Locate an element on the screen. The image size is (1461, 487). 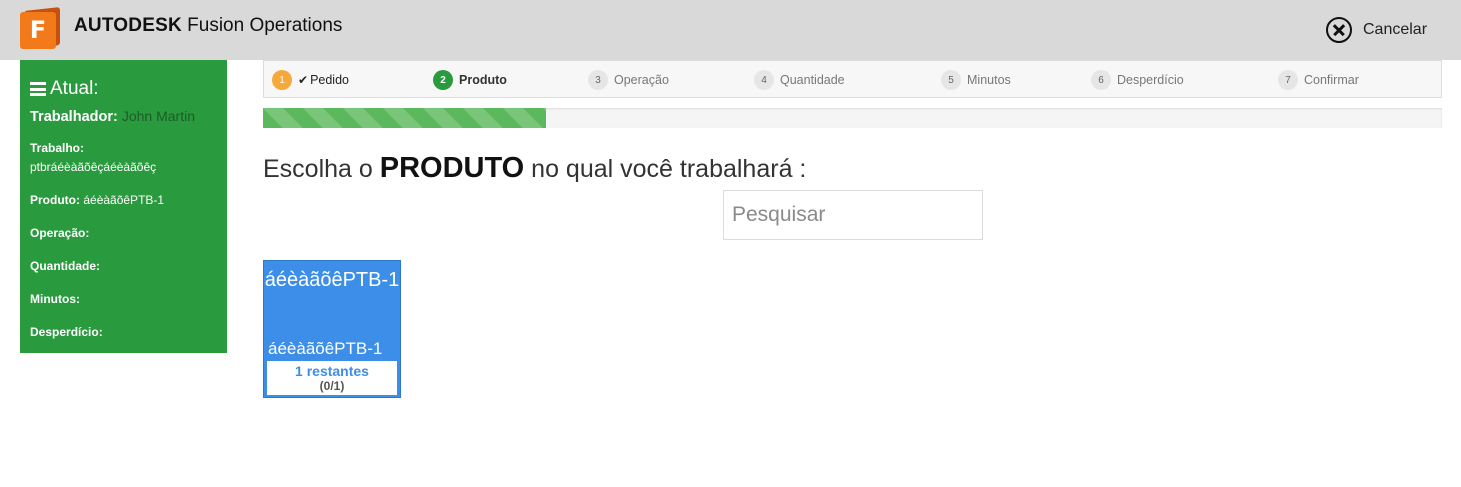
product-remaining-box: 1 restantes (0/1) is located at coordinates (332, 378).